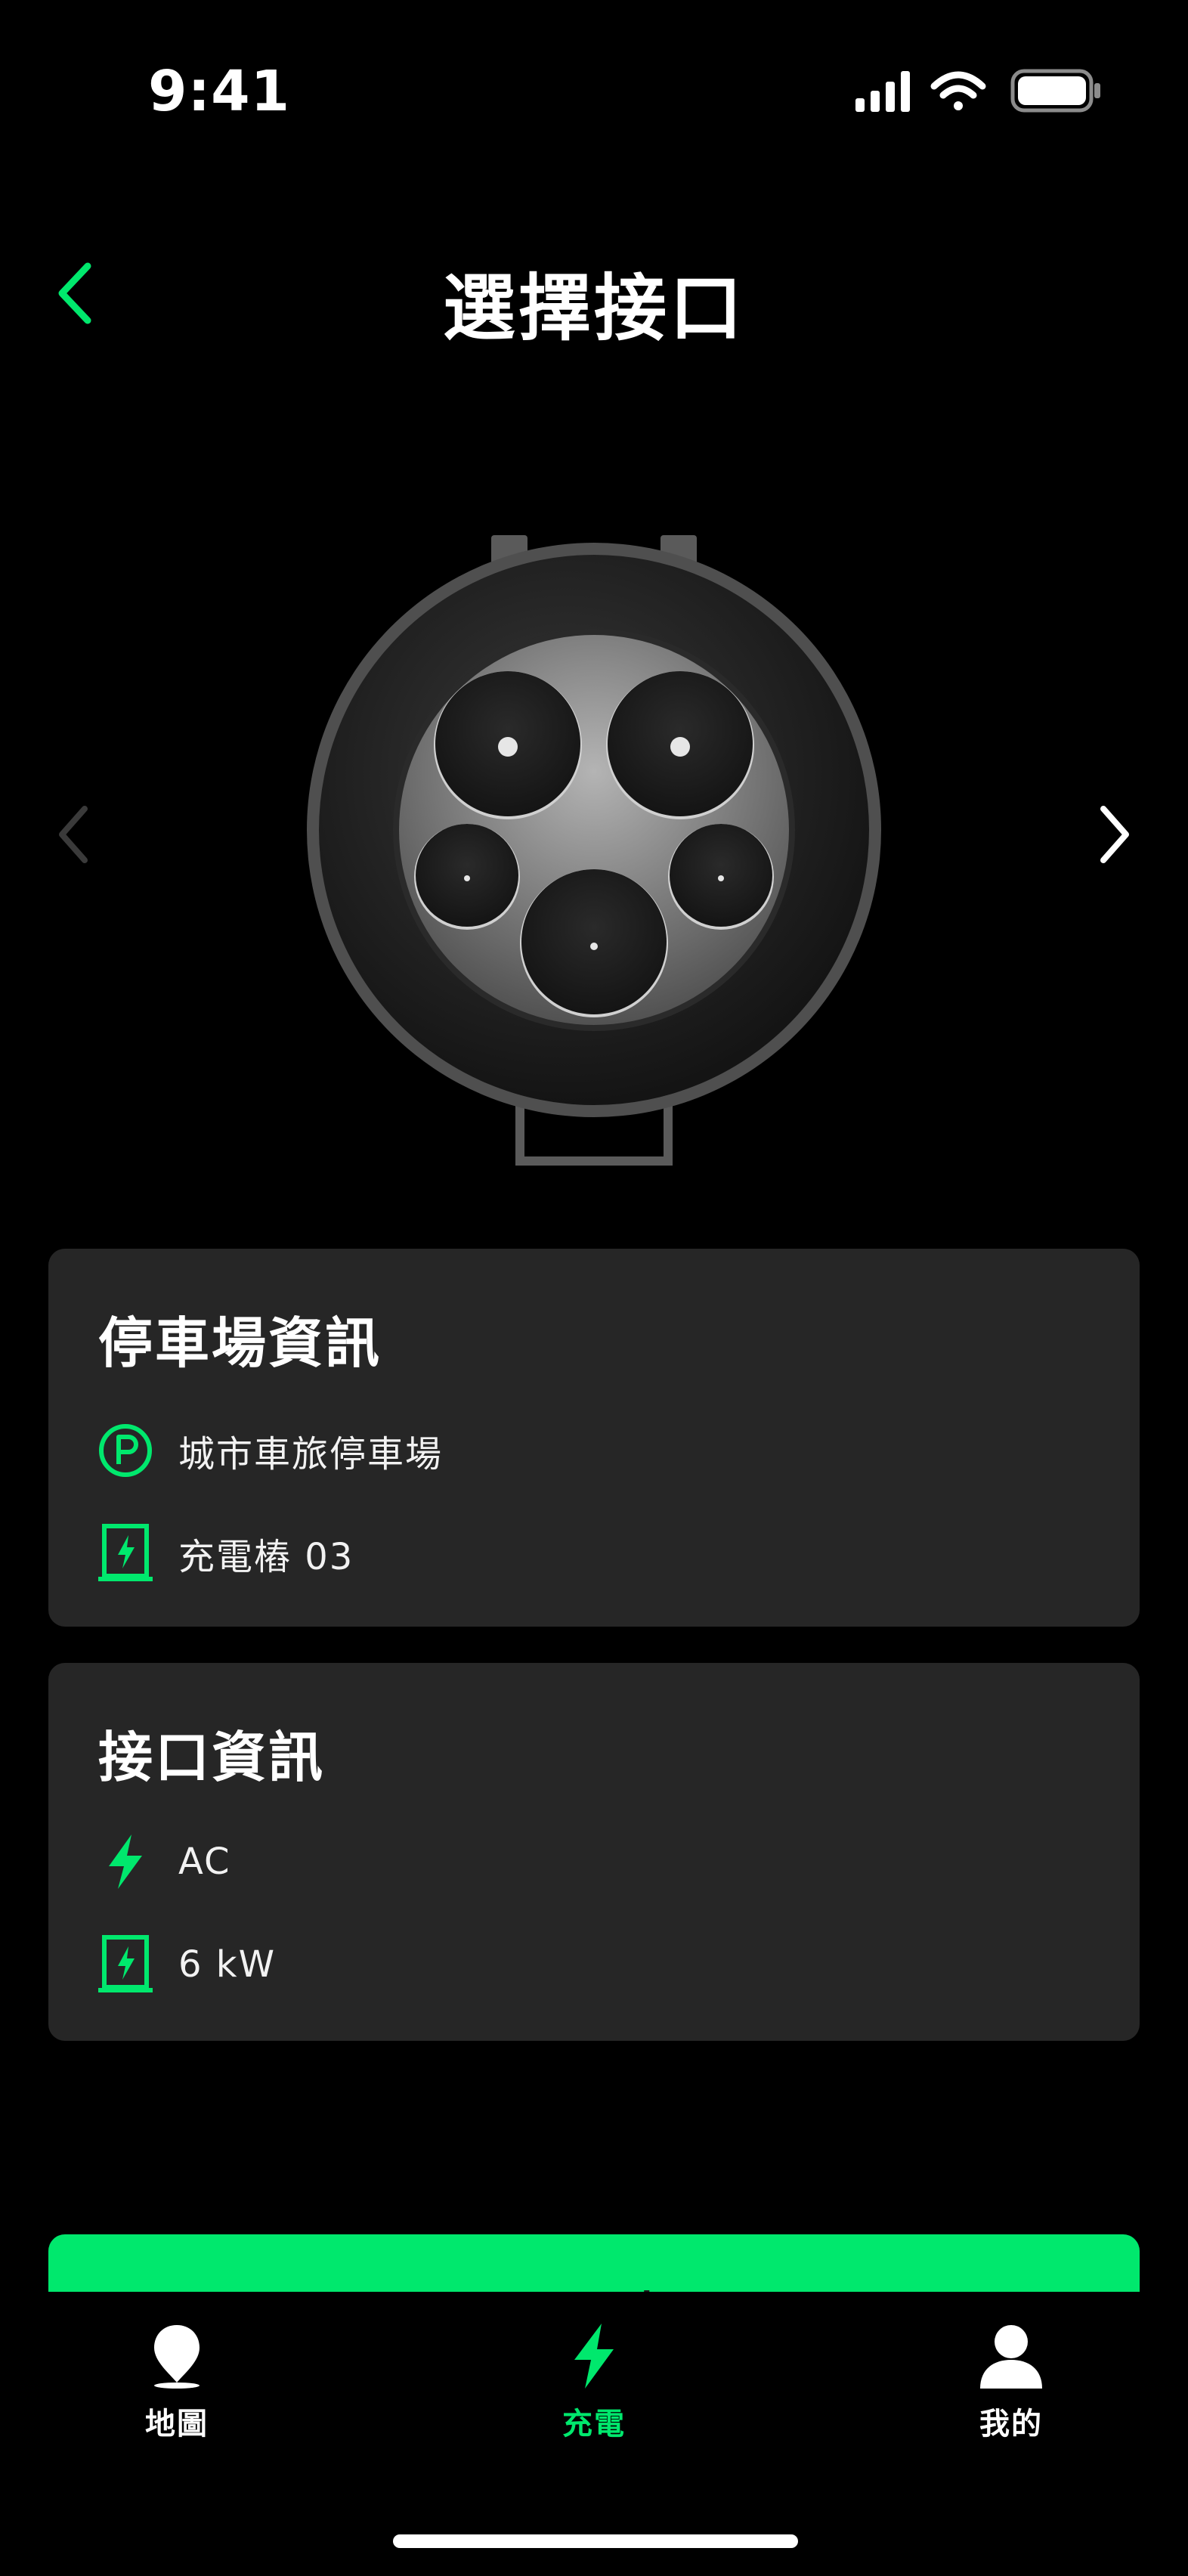  Describe the element at coordinates (1011, 2397) in the screenshot. I see `tab-mine: 我的` at that location.